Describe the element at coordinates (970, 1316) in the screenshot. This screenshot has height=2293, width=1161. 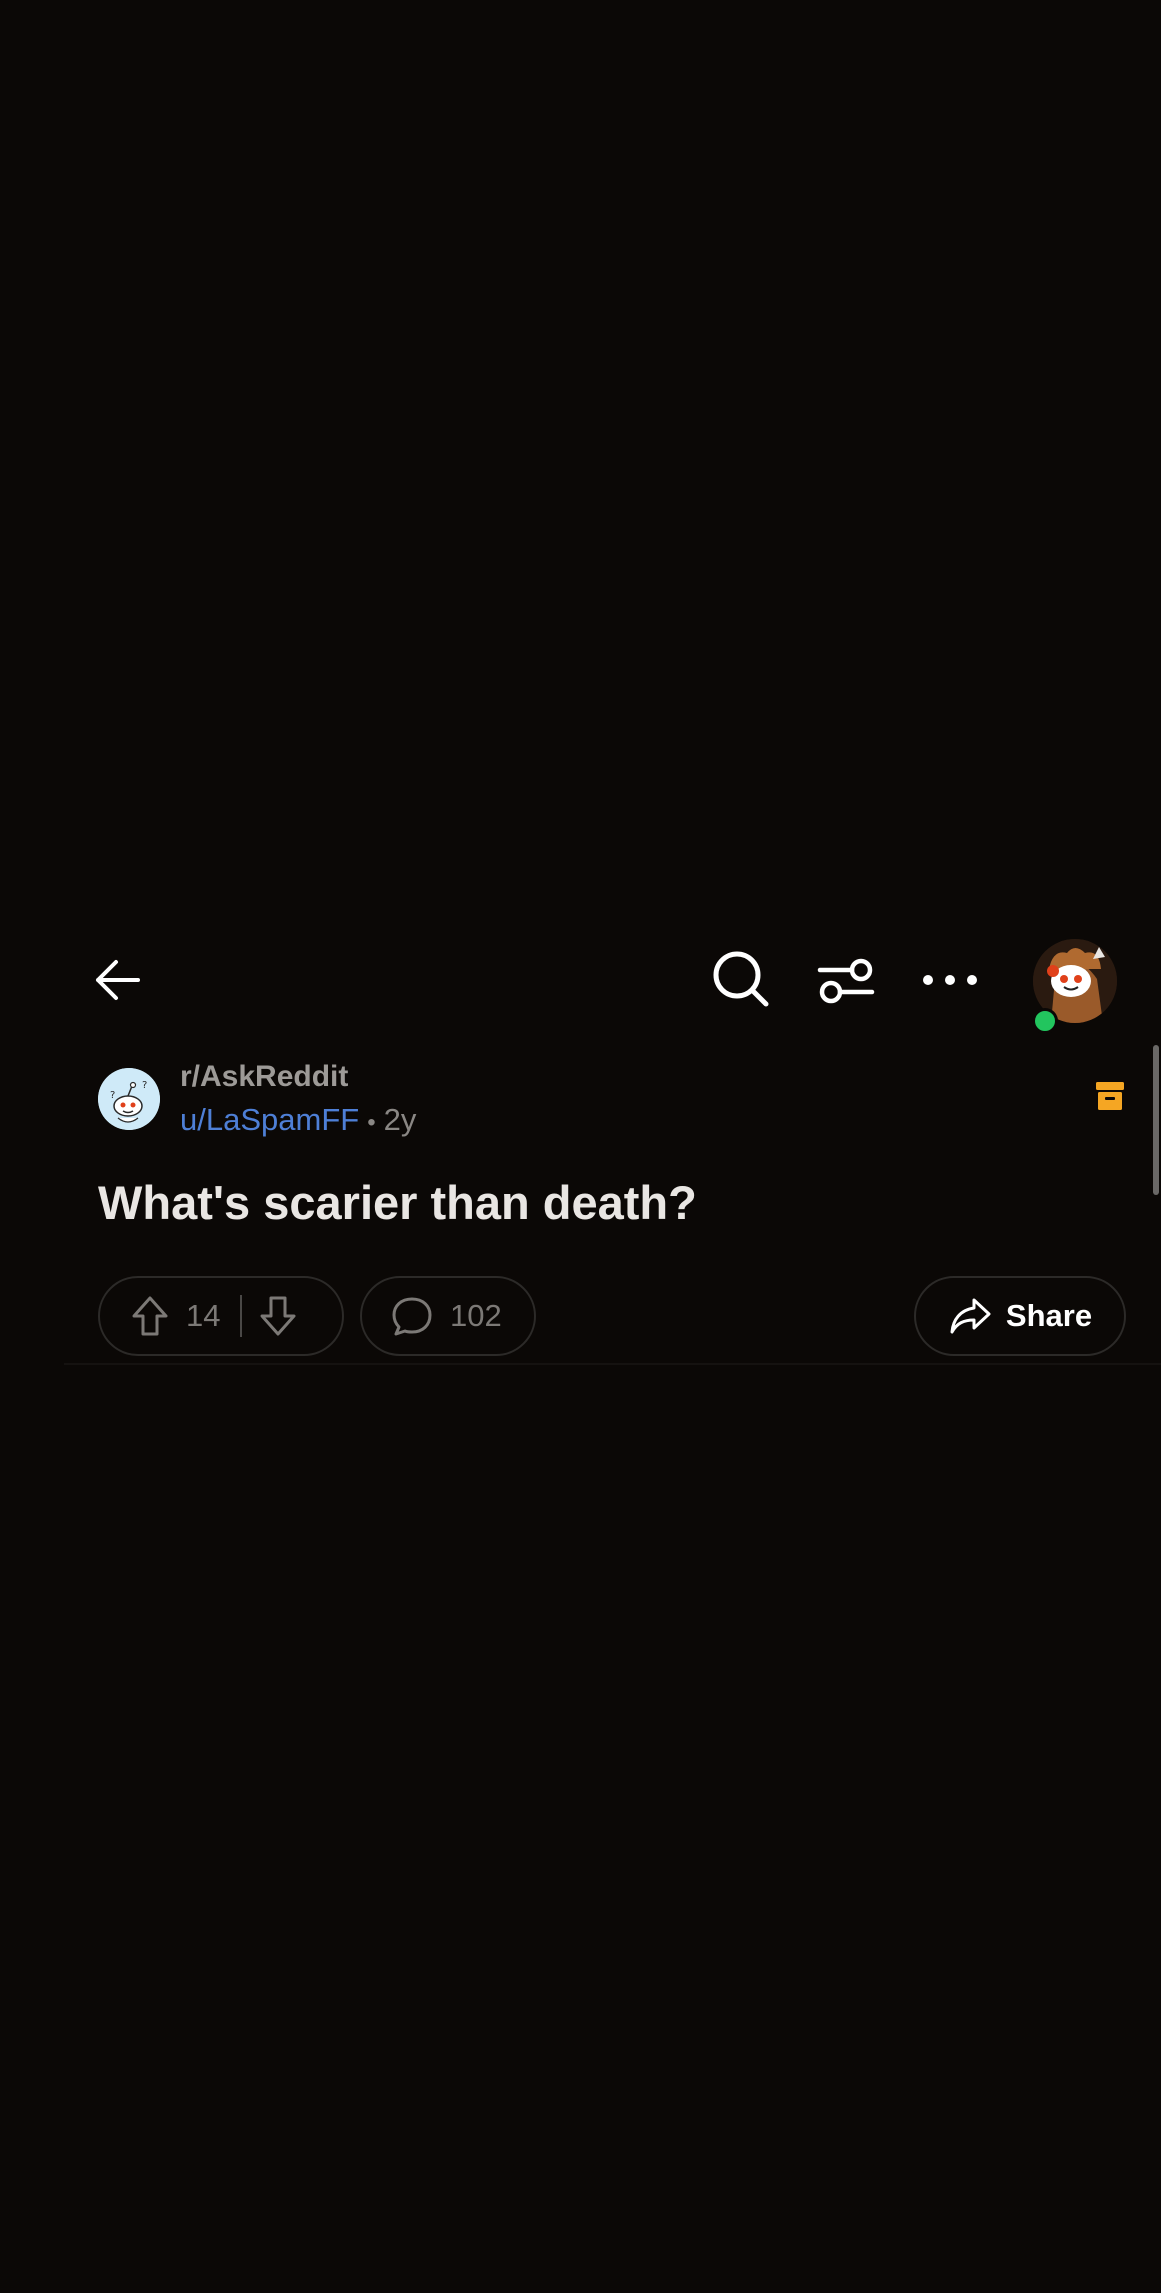
I see `share-arrow-icon` at that location.